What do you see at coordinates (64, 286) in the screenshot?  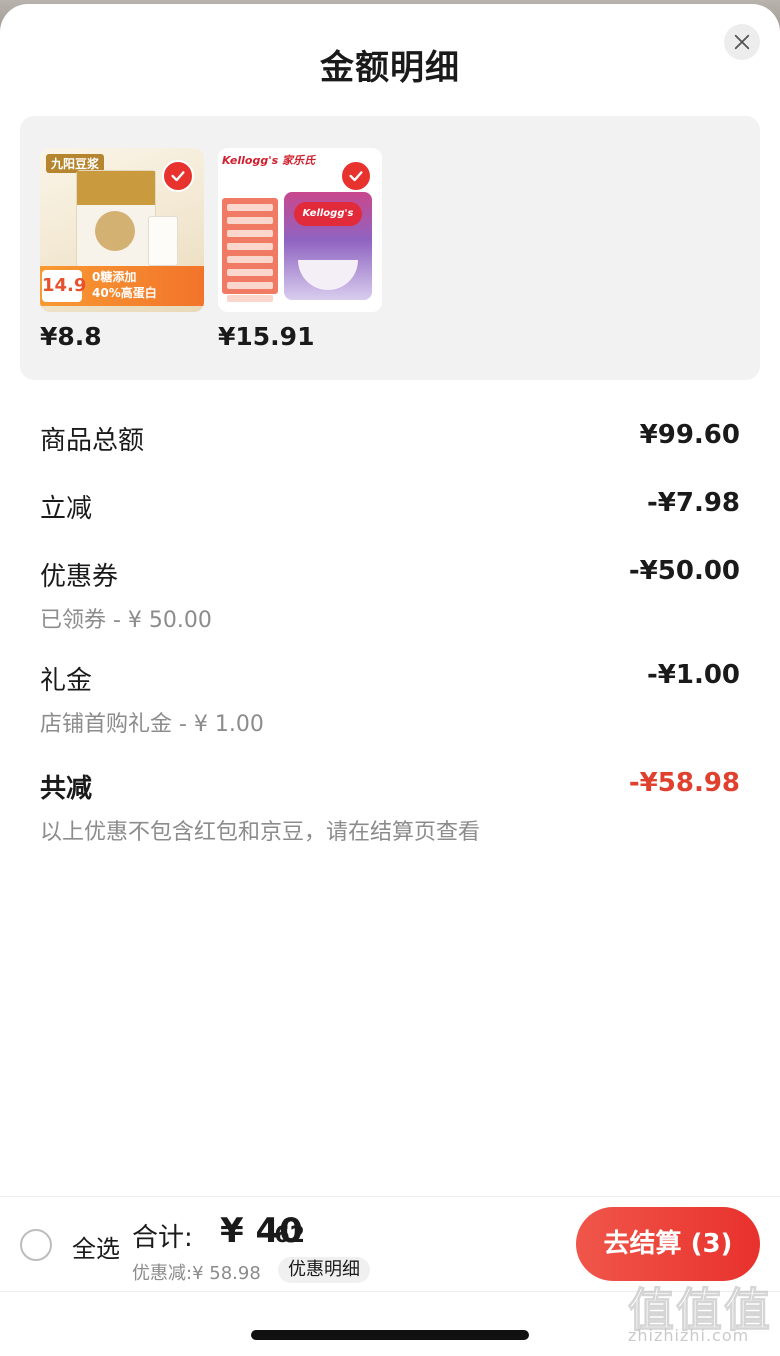 I see `promo-price: 14.9` at bounding box center [64, 286].